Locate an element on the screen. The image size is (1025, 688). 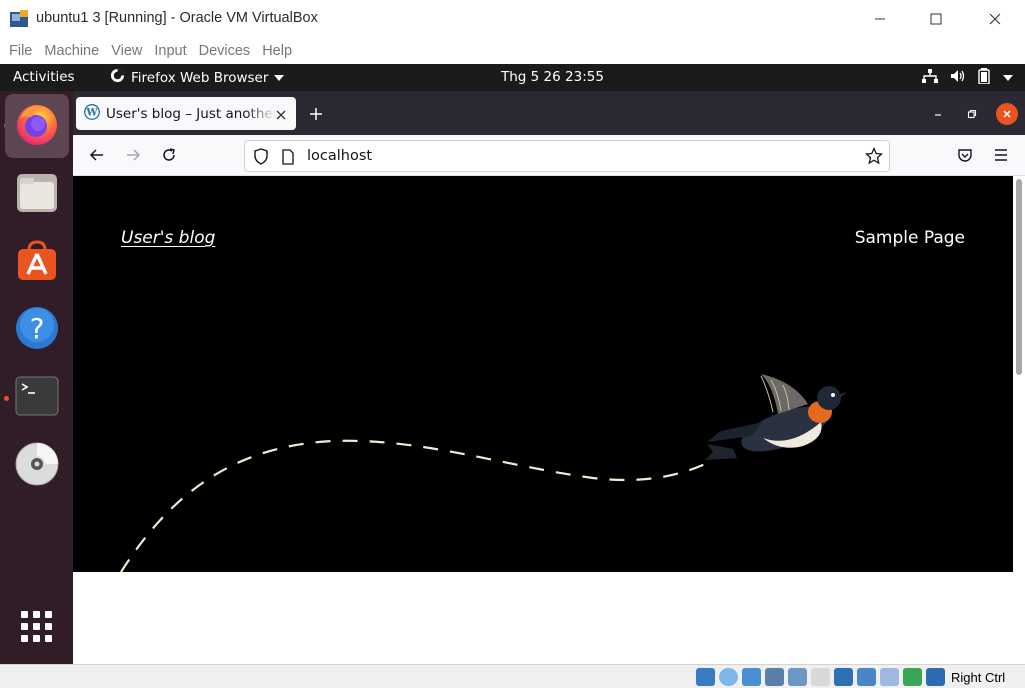
wordpress-favicon-icon: W is located at coordinates (92, 113).